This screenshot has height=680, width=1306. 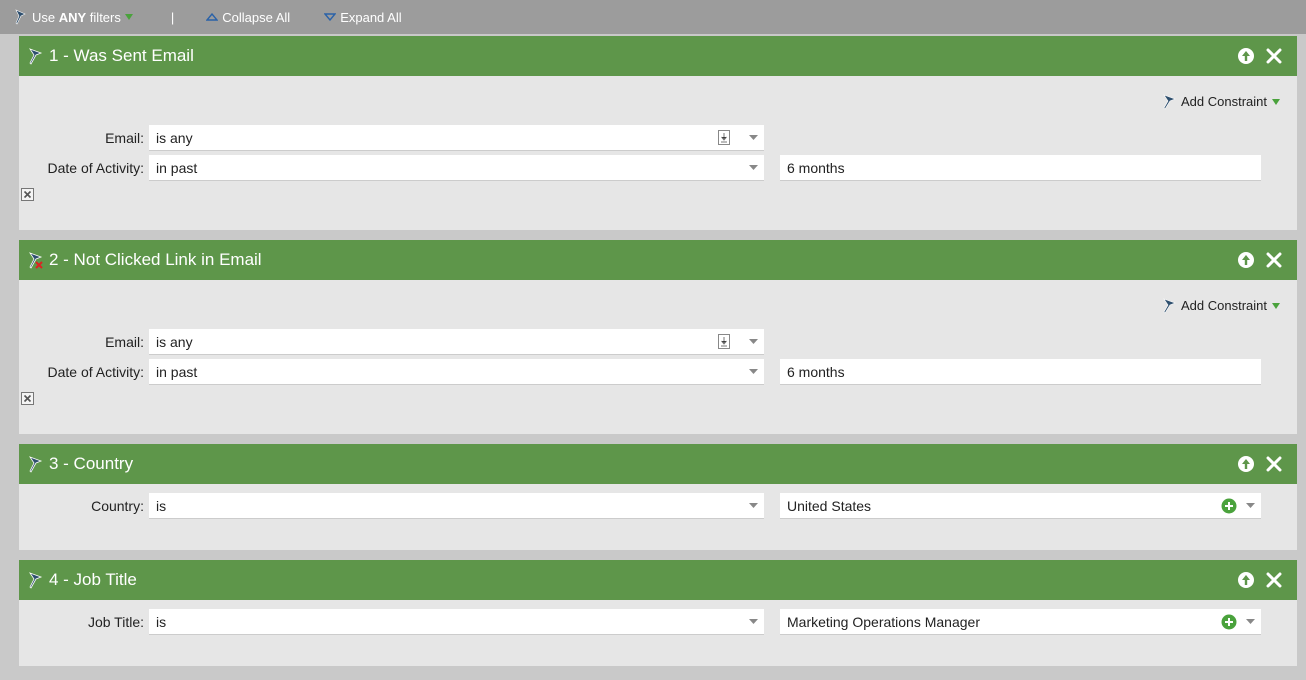 I want to click on job-title-value: Marketing Operations Manager, so click(x=883, y=622).